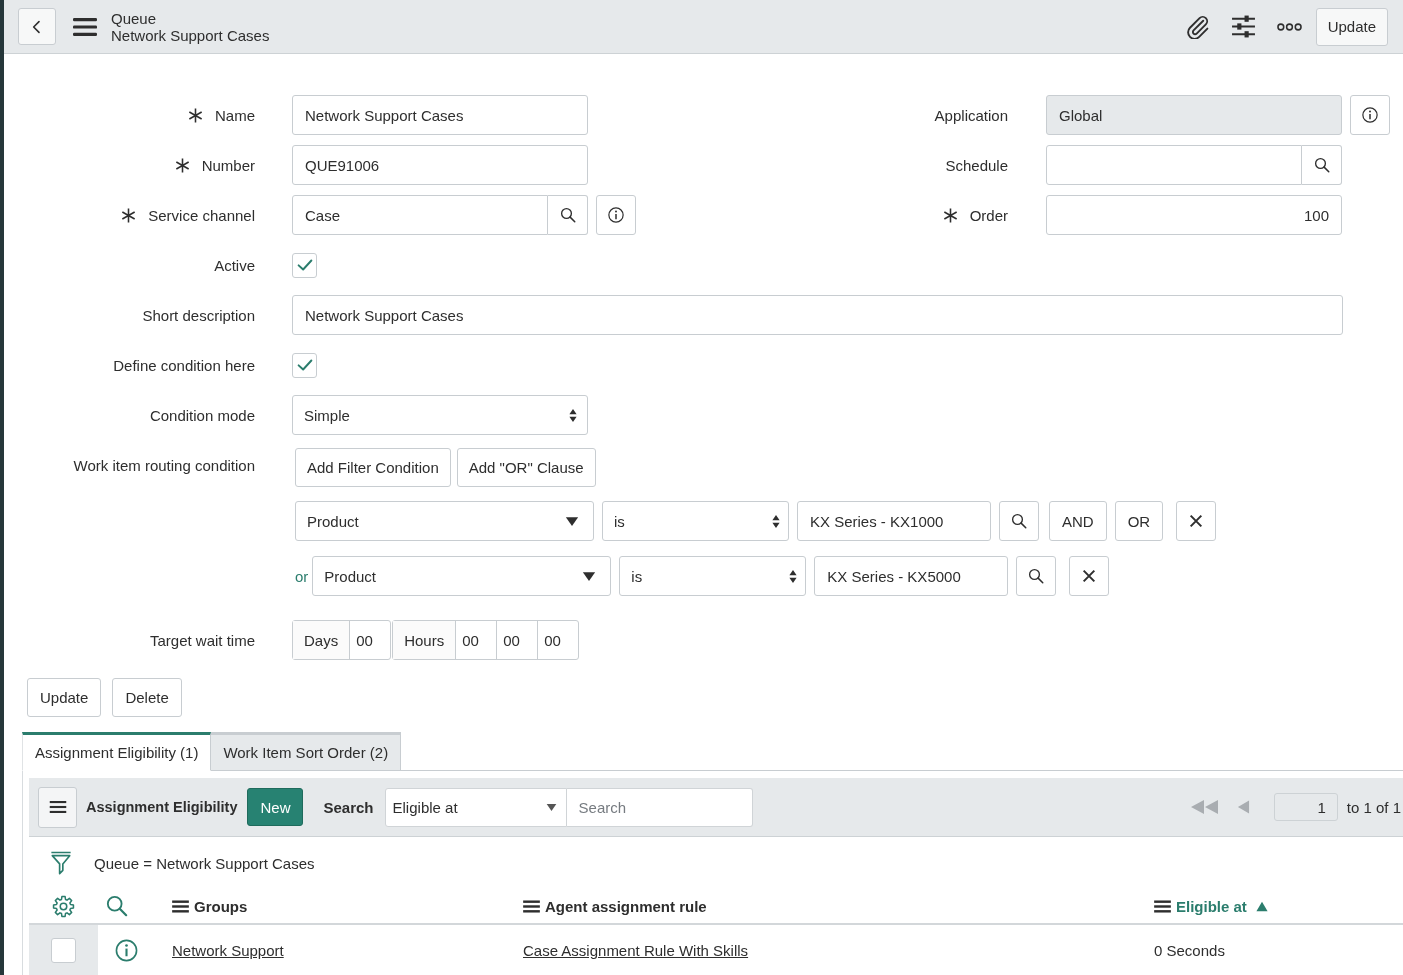 The width and height of the screenshot is (1403, 975). What do you see at coordinates (63, 906) in the screenshot?
I see `settings-icon` at bounding box center [63, 906].